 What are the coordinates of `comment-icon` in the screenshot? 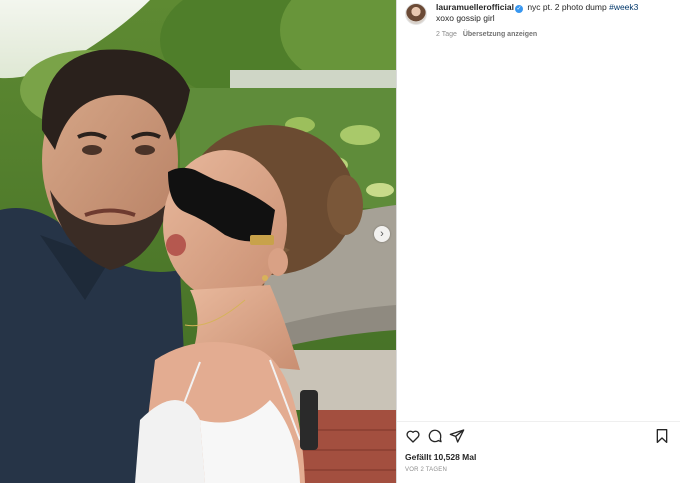 It's located at (435, 436).